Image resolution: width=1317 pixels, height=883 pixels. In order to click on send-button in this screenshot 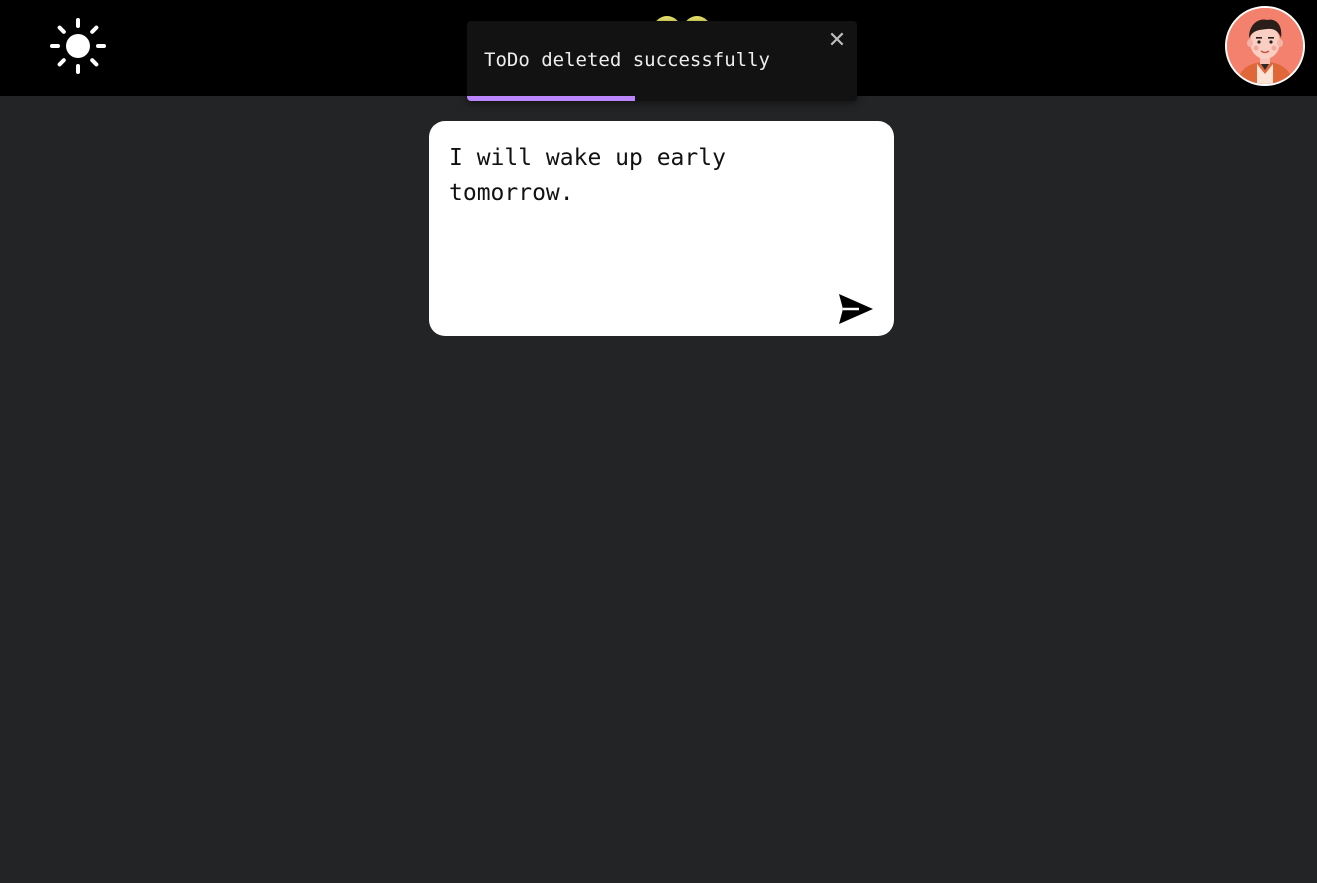, I will do `click(855, 309)`.